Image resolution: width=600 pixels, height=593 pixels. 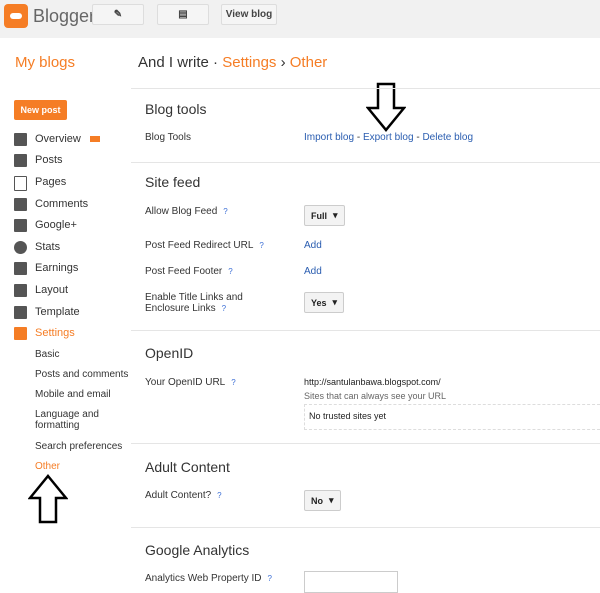 I want to click on sidebar-item-stats: Stats, so click(x=47, y=247).